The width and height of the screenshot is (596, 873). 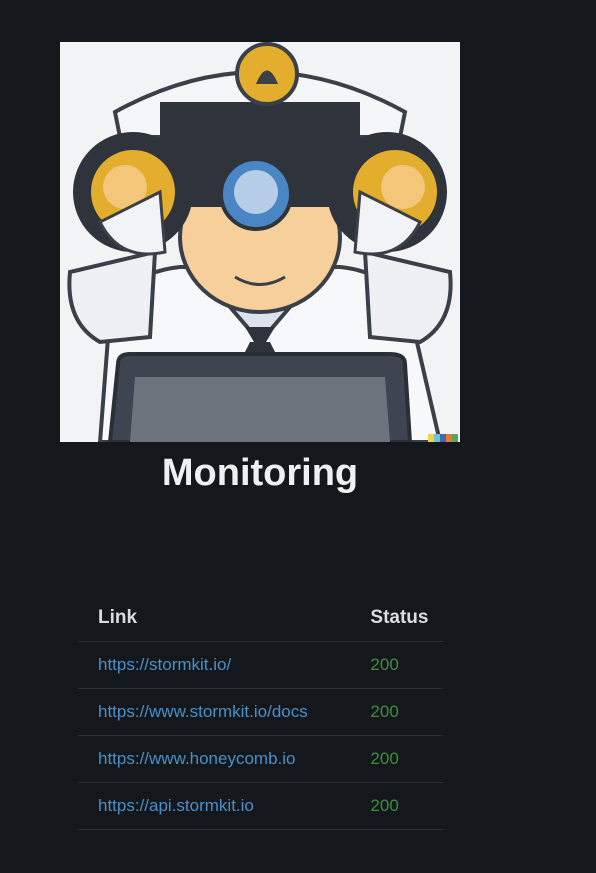 I want to click on link-cell: https://www.stormkit.io/docs, so click(x=214, y=712).